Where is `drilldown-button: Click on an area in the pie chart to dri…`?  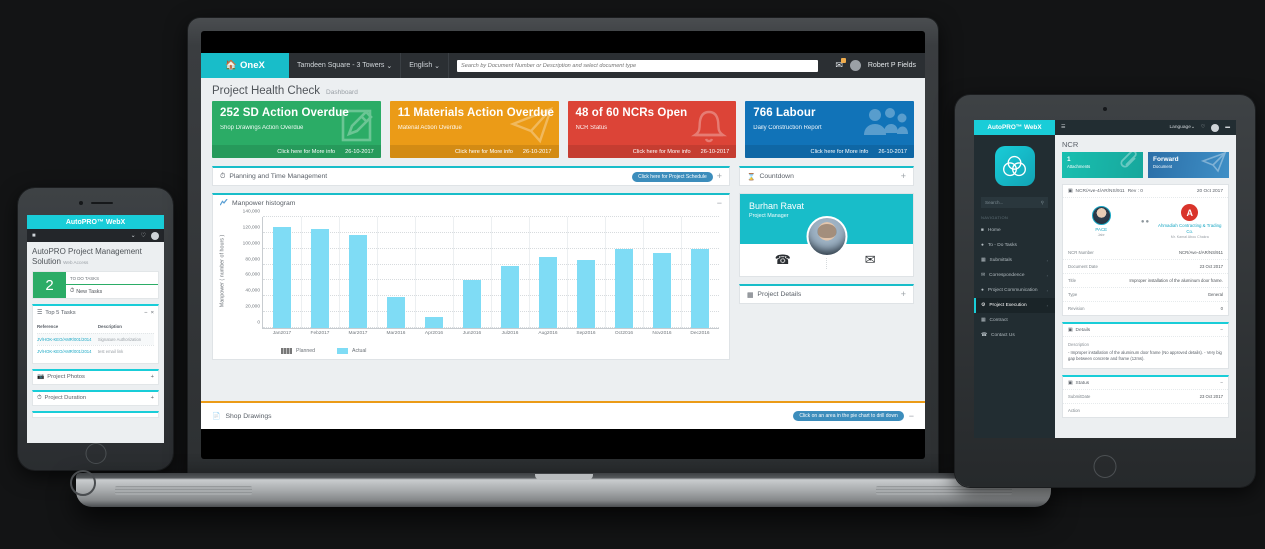 drilldown-button: Click on an area in the pie chart to dri… is located at coordinates (848, 416).